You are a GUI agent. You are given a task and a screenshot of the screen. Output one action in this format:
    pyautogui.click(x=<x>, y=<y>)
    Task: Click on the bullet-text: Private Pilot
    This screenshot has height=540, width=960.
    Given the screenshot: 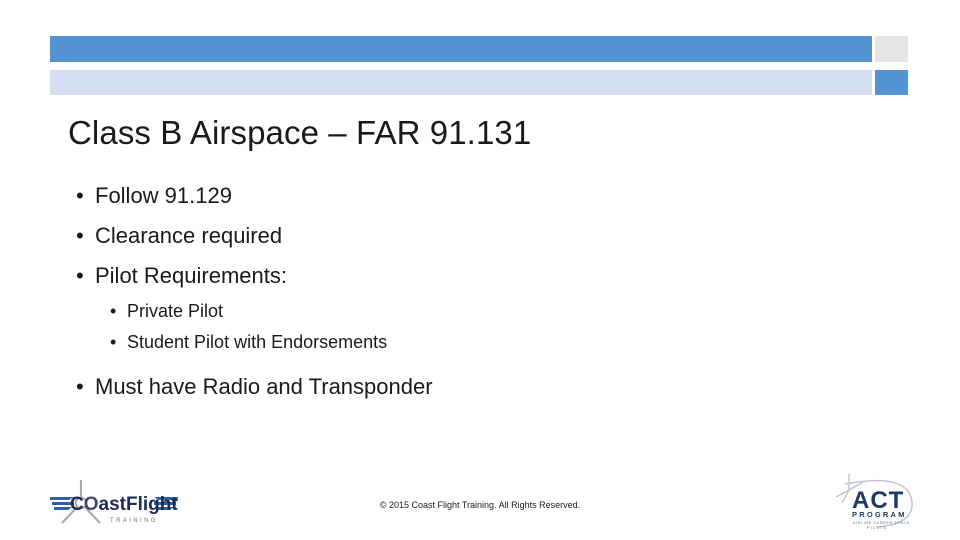 What is the action you would take?
    pyautogui.click(x=175, y=311)
    